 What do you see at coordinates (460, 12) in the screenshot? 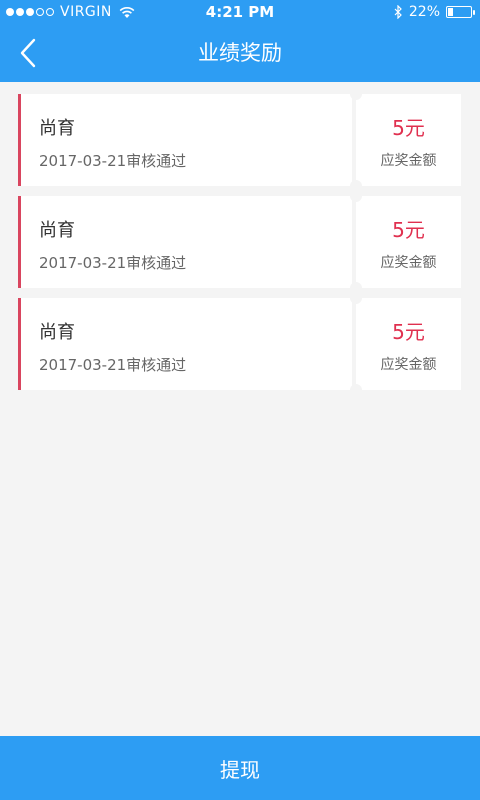
I see `battery-icon` at bounding box center [460, 12].